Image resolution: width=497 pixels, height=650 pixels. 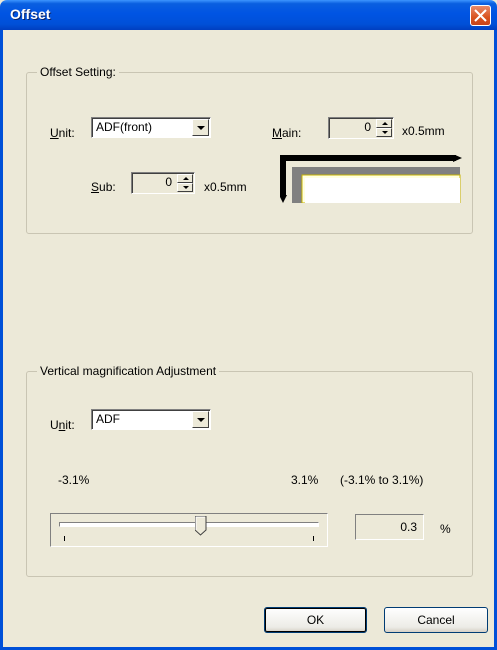 What do you see at coordinates (151, 419) in the screenshot?
I see `vertical-unit-select: ADF` at bounding box center [151, 419].